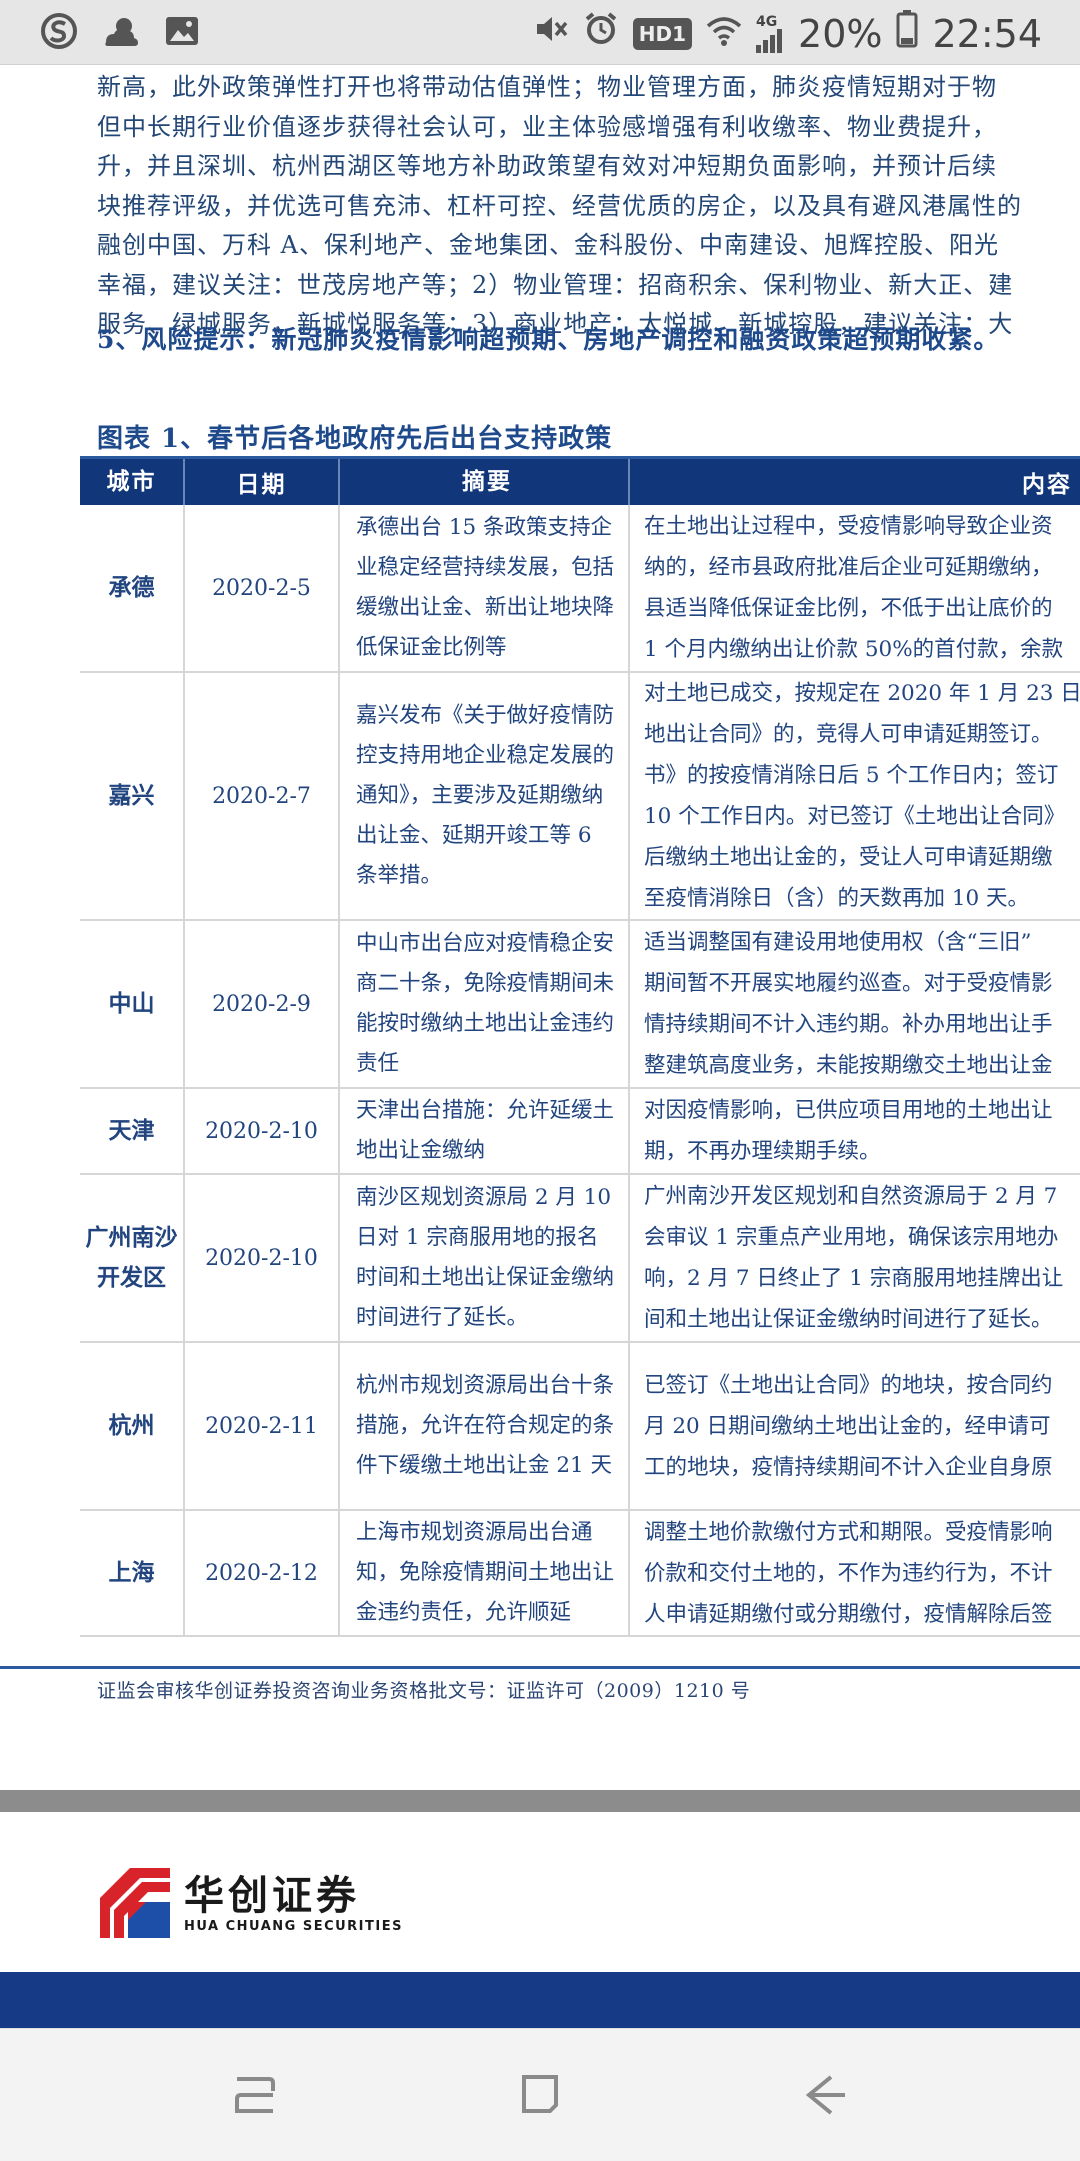 The image size is (1080, 2161). What do you see at coordinates (855, 1131) in the screenshot?
I see `cell-content: 对因疫情影响，已供应项目用地的土地出让 期，不再办理续期手续。` at bounding box center [855, 1131].